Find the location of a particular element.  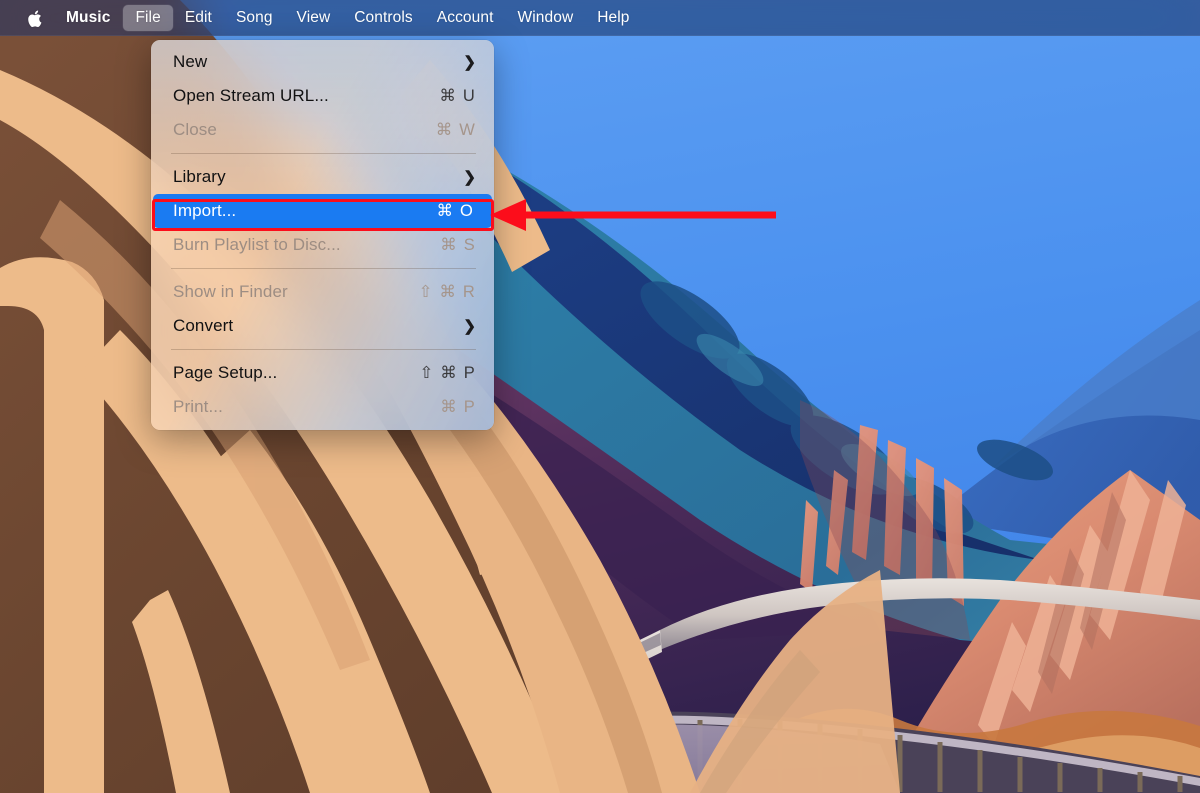

menubar-item-edit: Edit is located at coordinates (198, 18).